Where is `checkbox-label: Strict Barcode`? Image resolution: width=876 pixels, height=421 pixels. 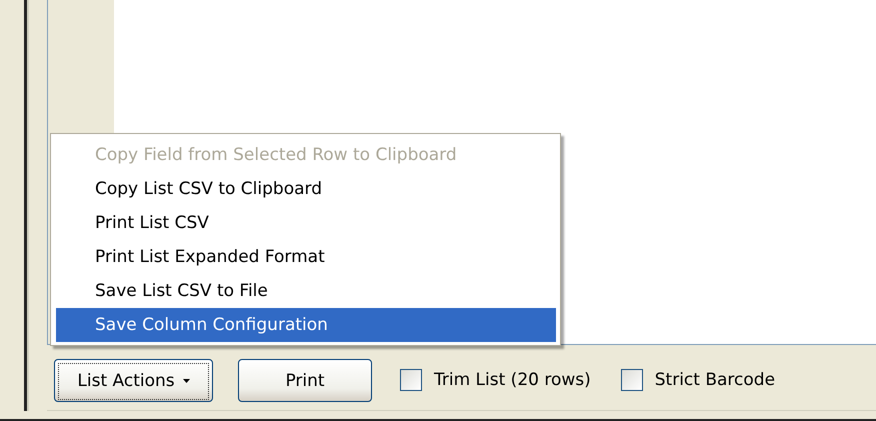 checkbox-label: Strict Barcode is located at coordinates (715, 380).